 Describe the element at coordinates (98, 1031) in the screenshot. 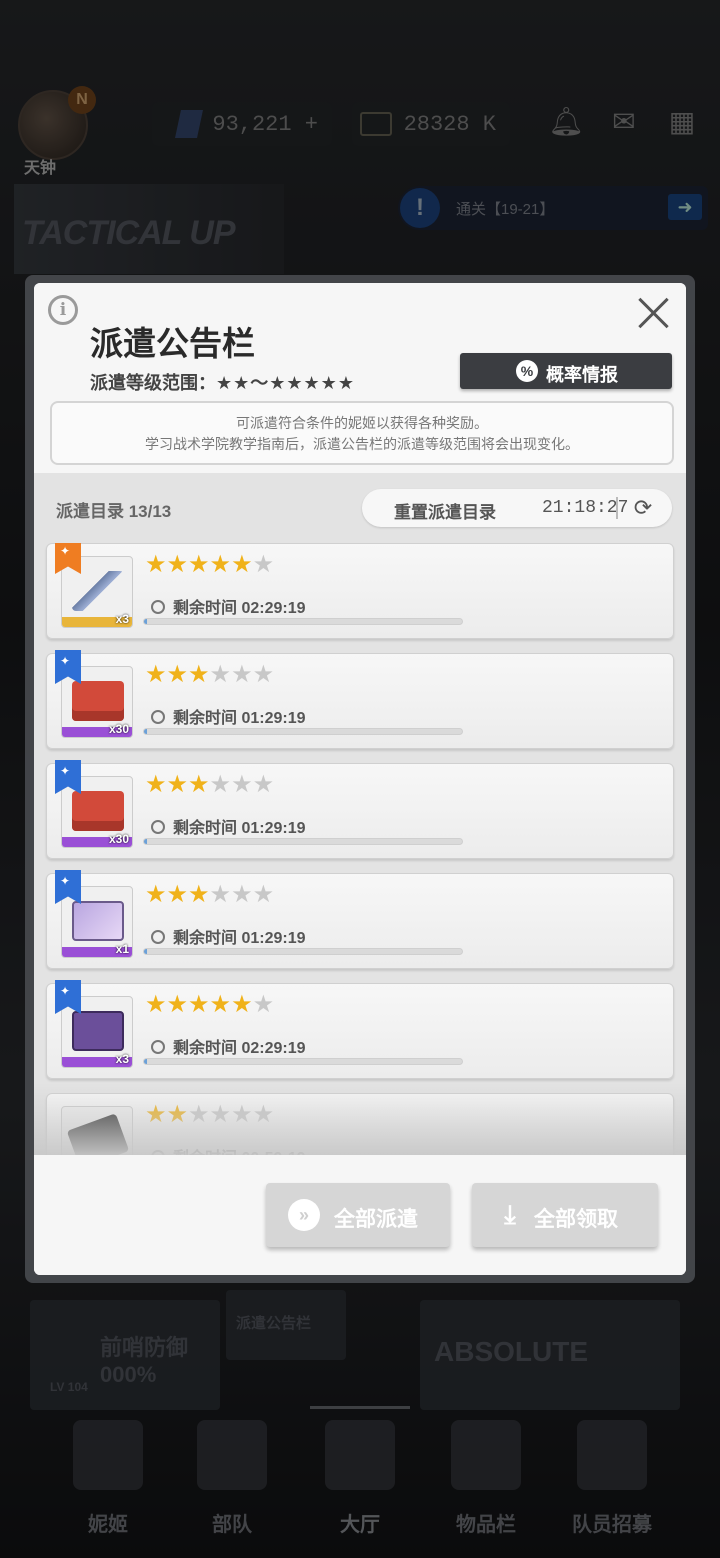

I see `tool-case-icon` at that location.